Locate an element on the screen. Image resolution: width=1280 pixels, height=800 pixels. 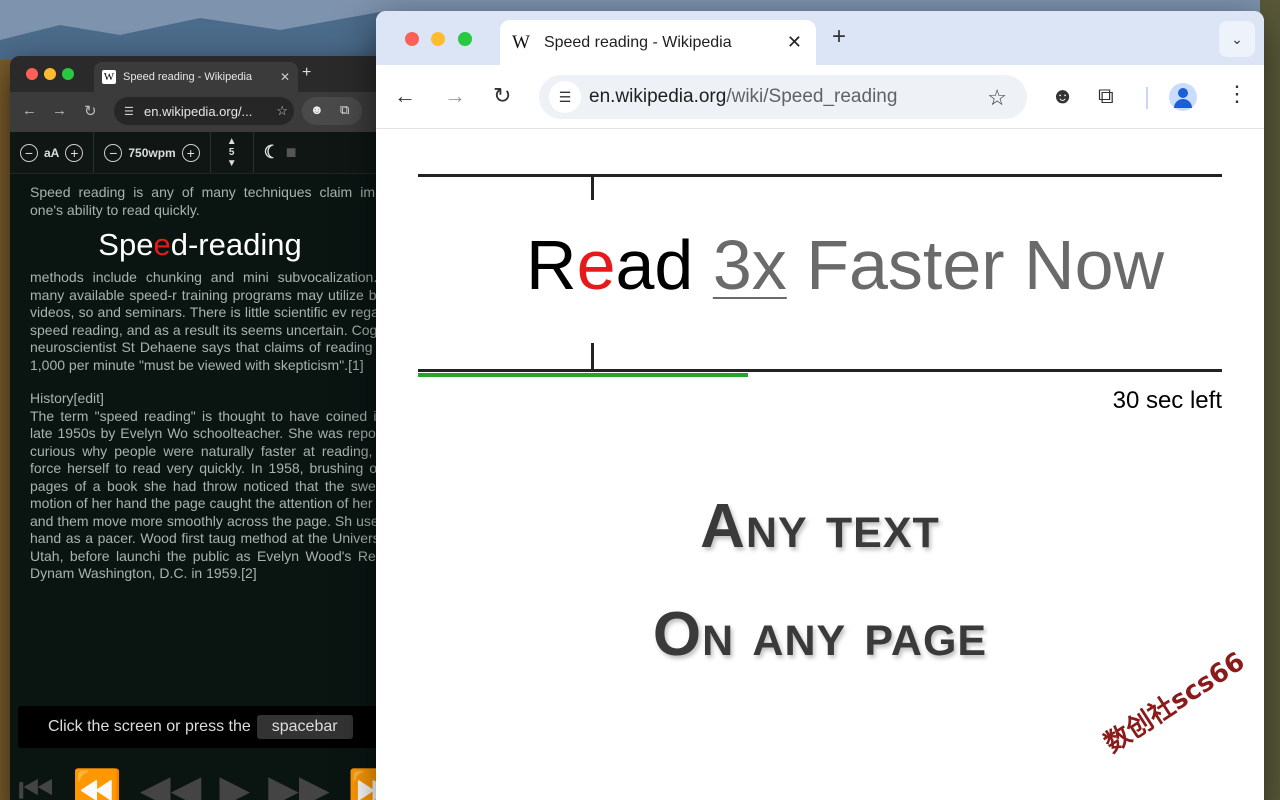
menu-kebab-icon: ⋮ is located at coordinates (1237, 94).